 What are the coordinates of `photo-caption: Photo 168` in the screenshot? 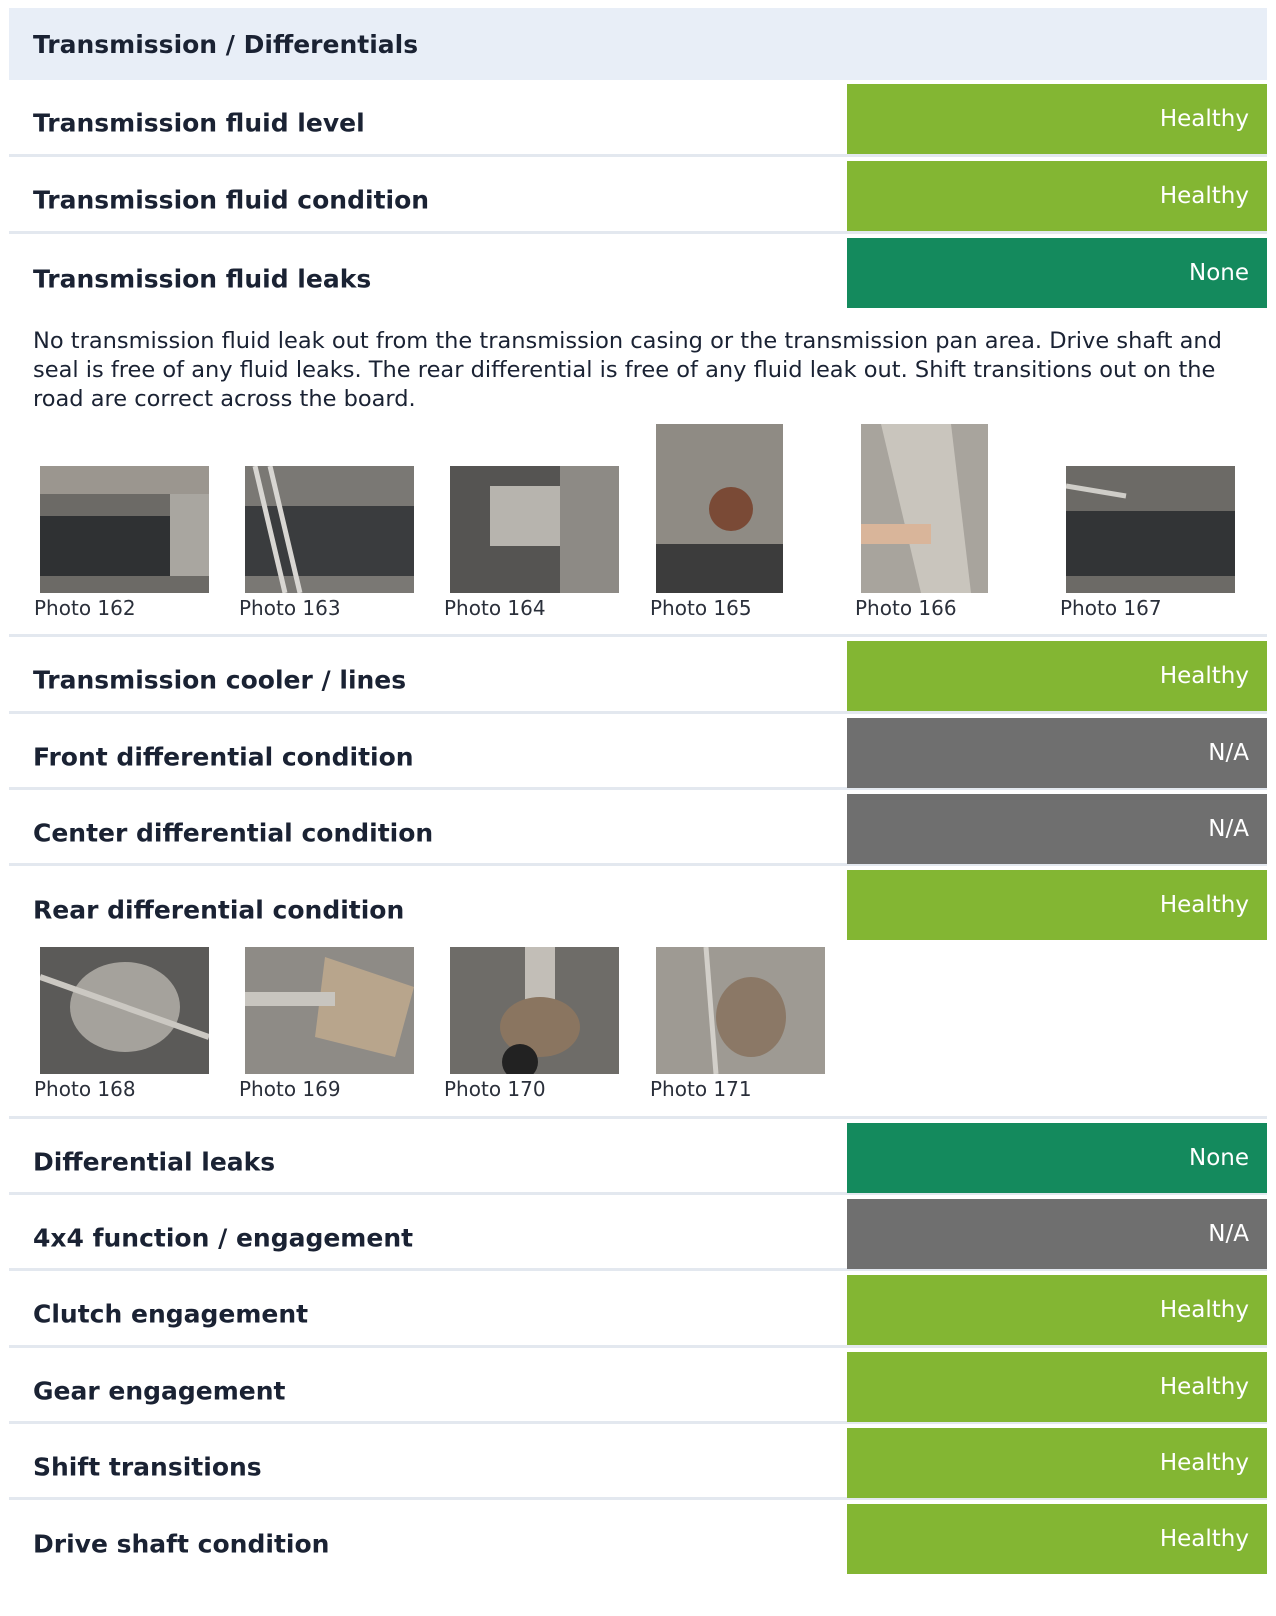 It's located at (85, 1089).